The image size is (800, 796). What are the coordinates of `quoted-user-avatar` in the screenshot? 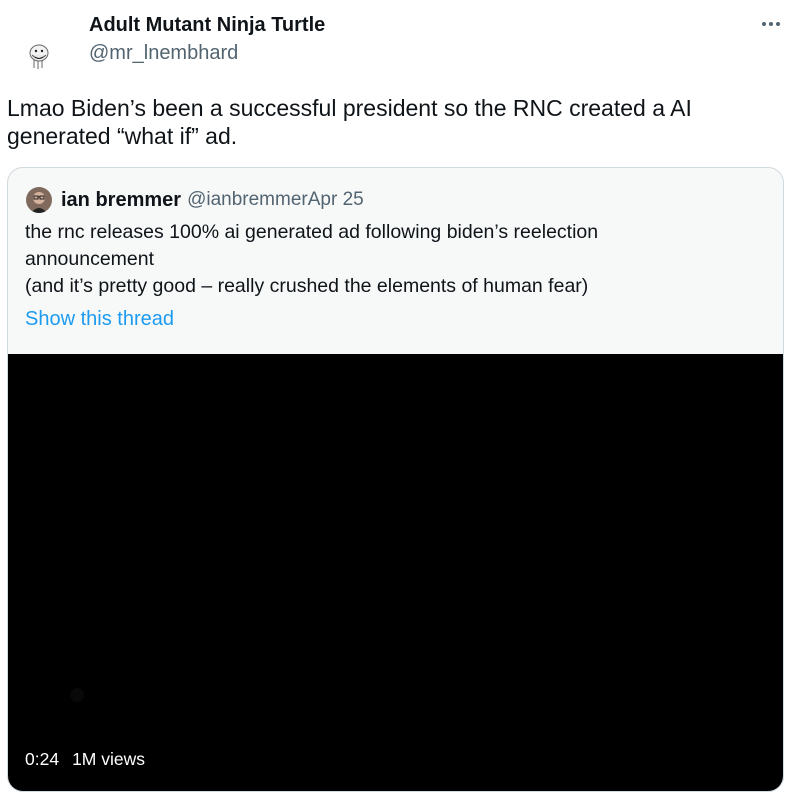 It's located at (39, 200).